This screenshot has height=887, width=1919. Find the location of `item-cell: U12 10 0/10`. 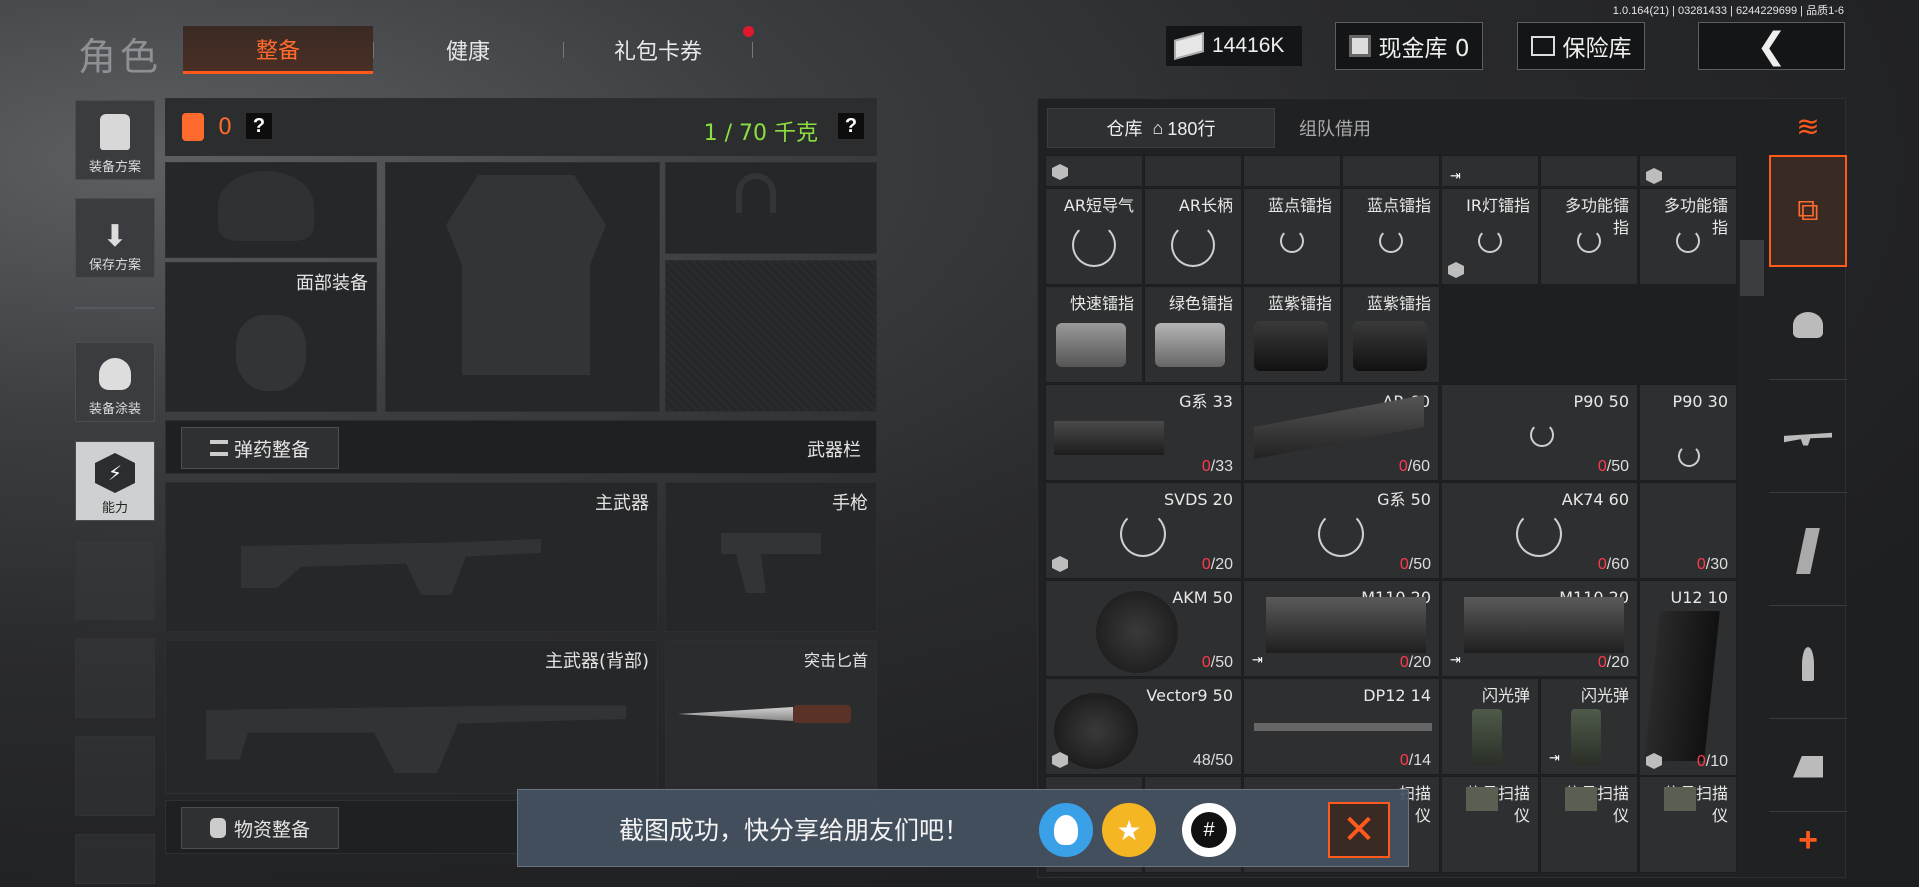

item-cell: U12 10 0/10 is located at coordinates (1688, 678).